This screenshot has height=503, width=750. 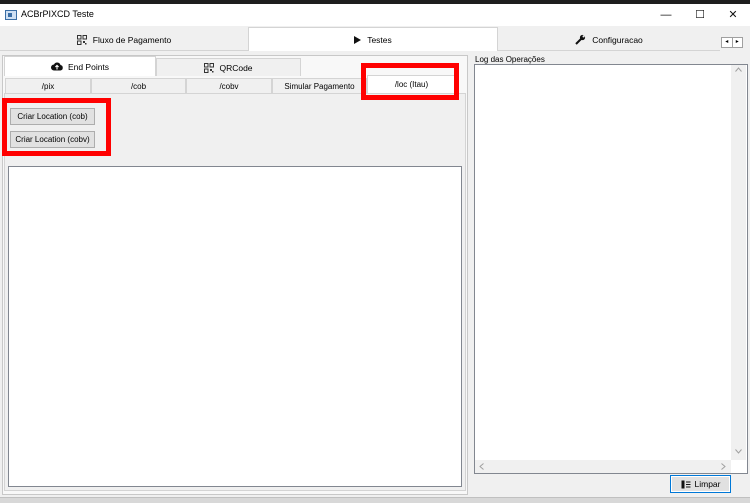 What do you see at coordinates (57, 14) in the screenshot?
I see `window-title: ACBrPIXCD Teste` at bounding box center [57, 14].